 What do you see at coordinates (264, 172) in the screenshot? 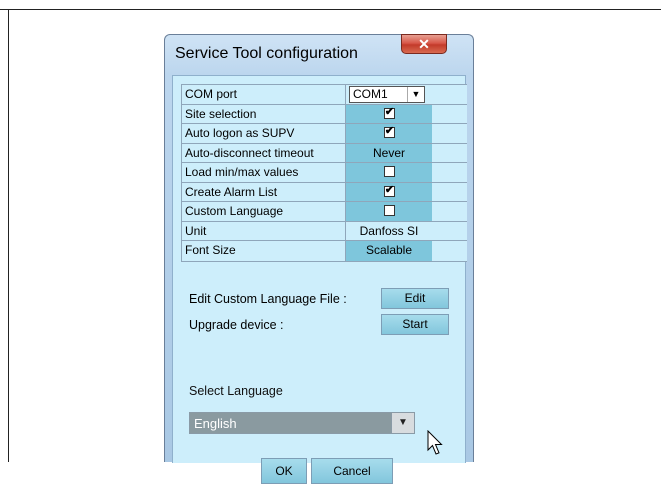
I see `setting-label: Load min/max values` at bounding box center [264, 172].